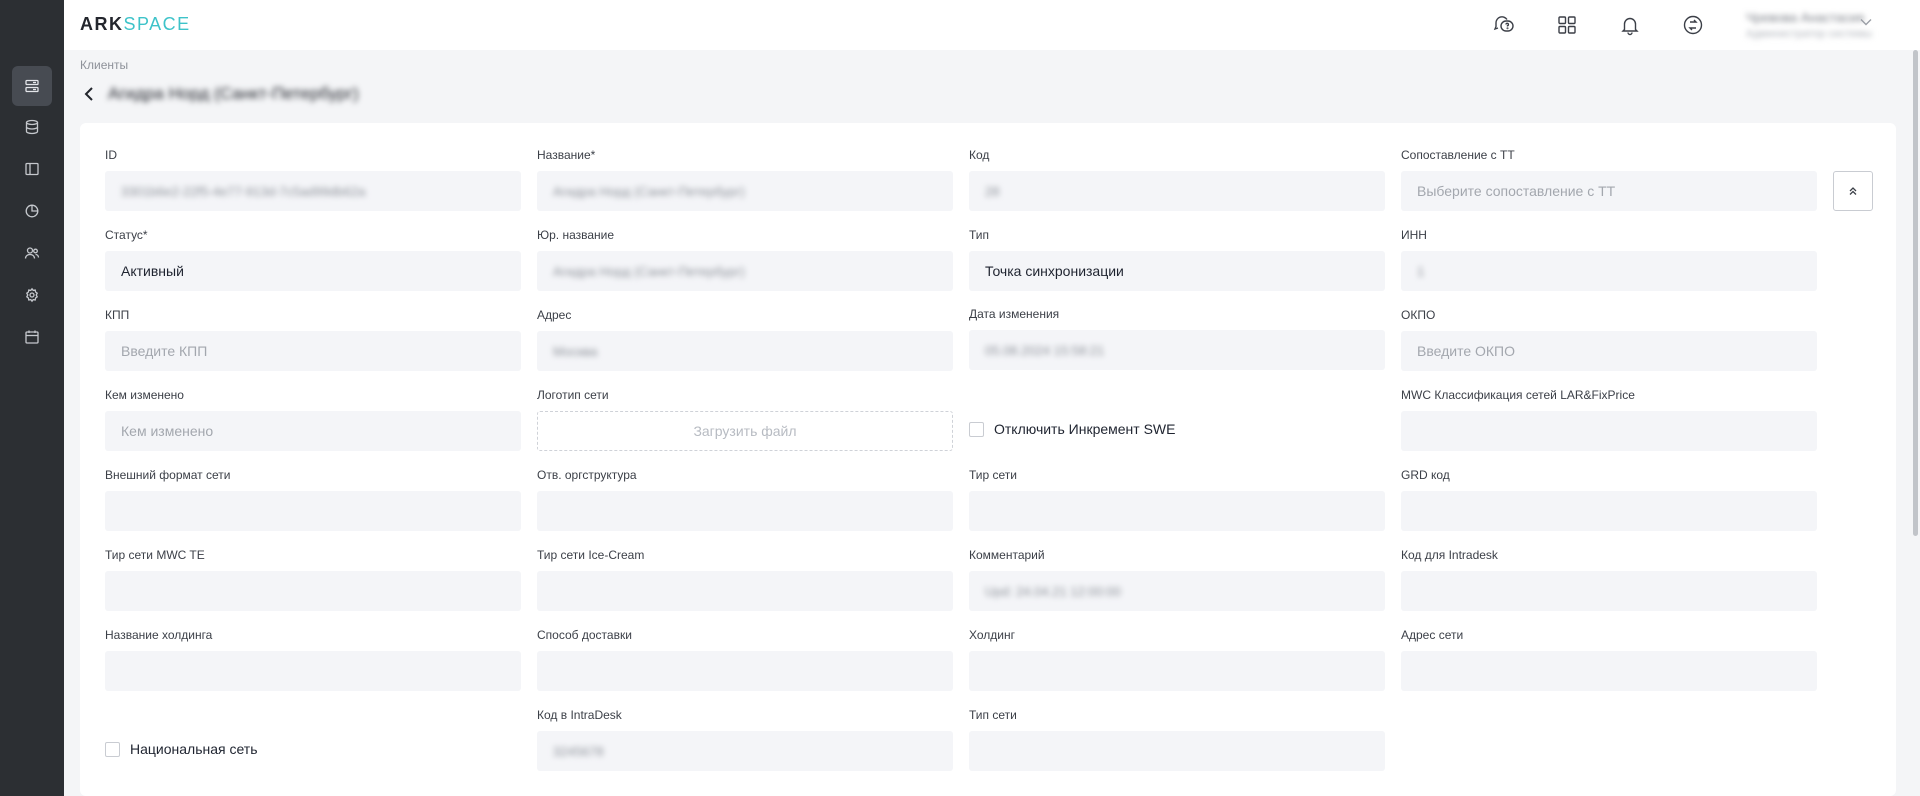  I want to click on code-value: 28, so click(992, 191).